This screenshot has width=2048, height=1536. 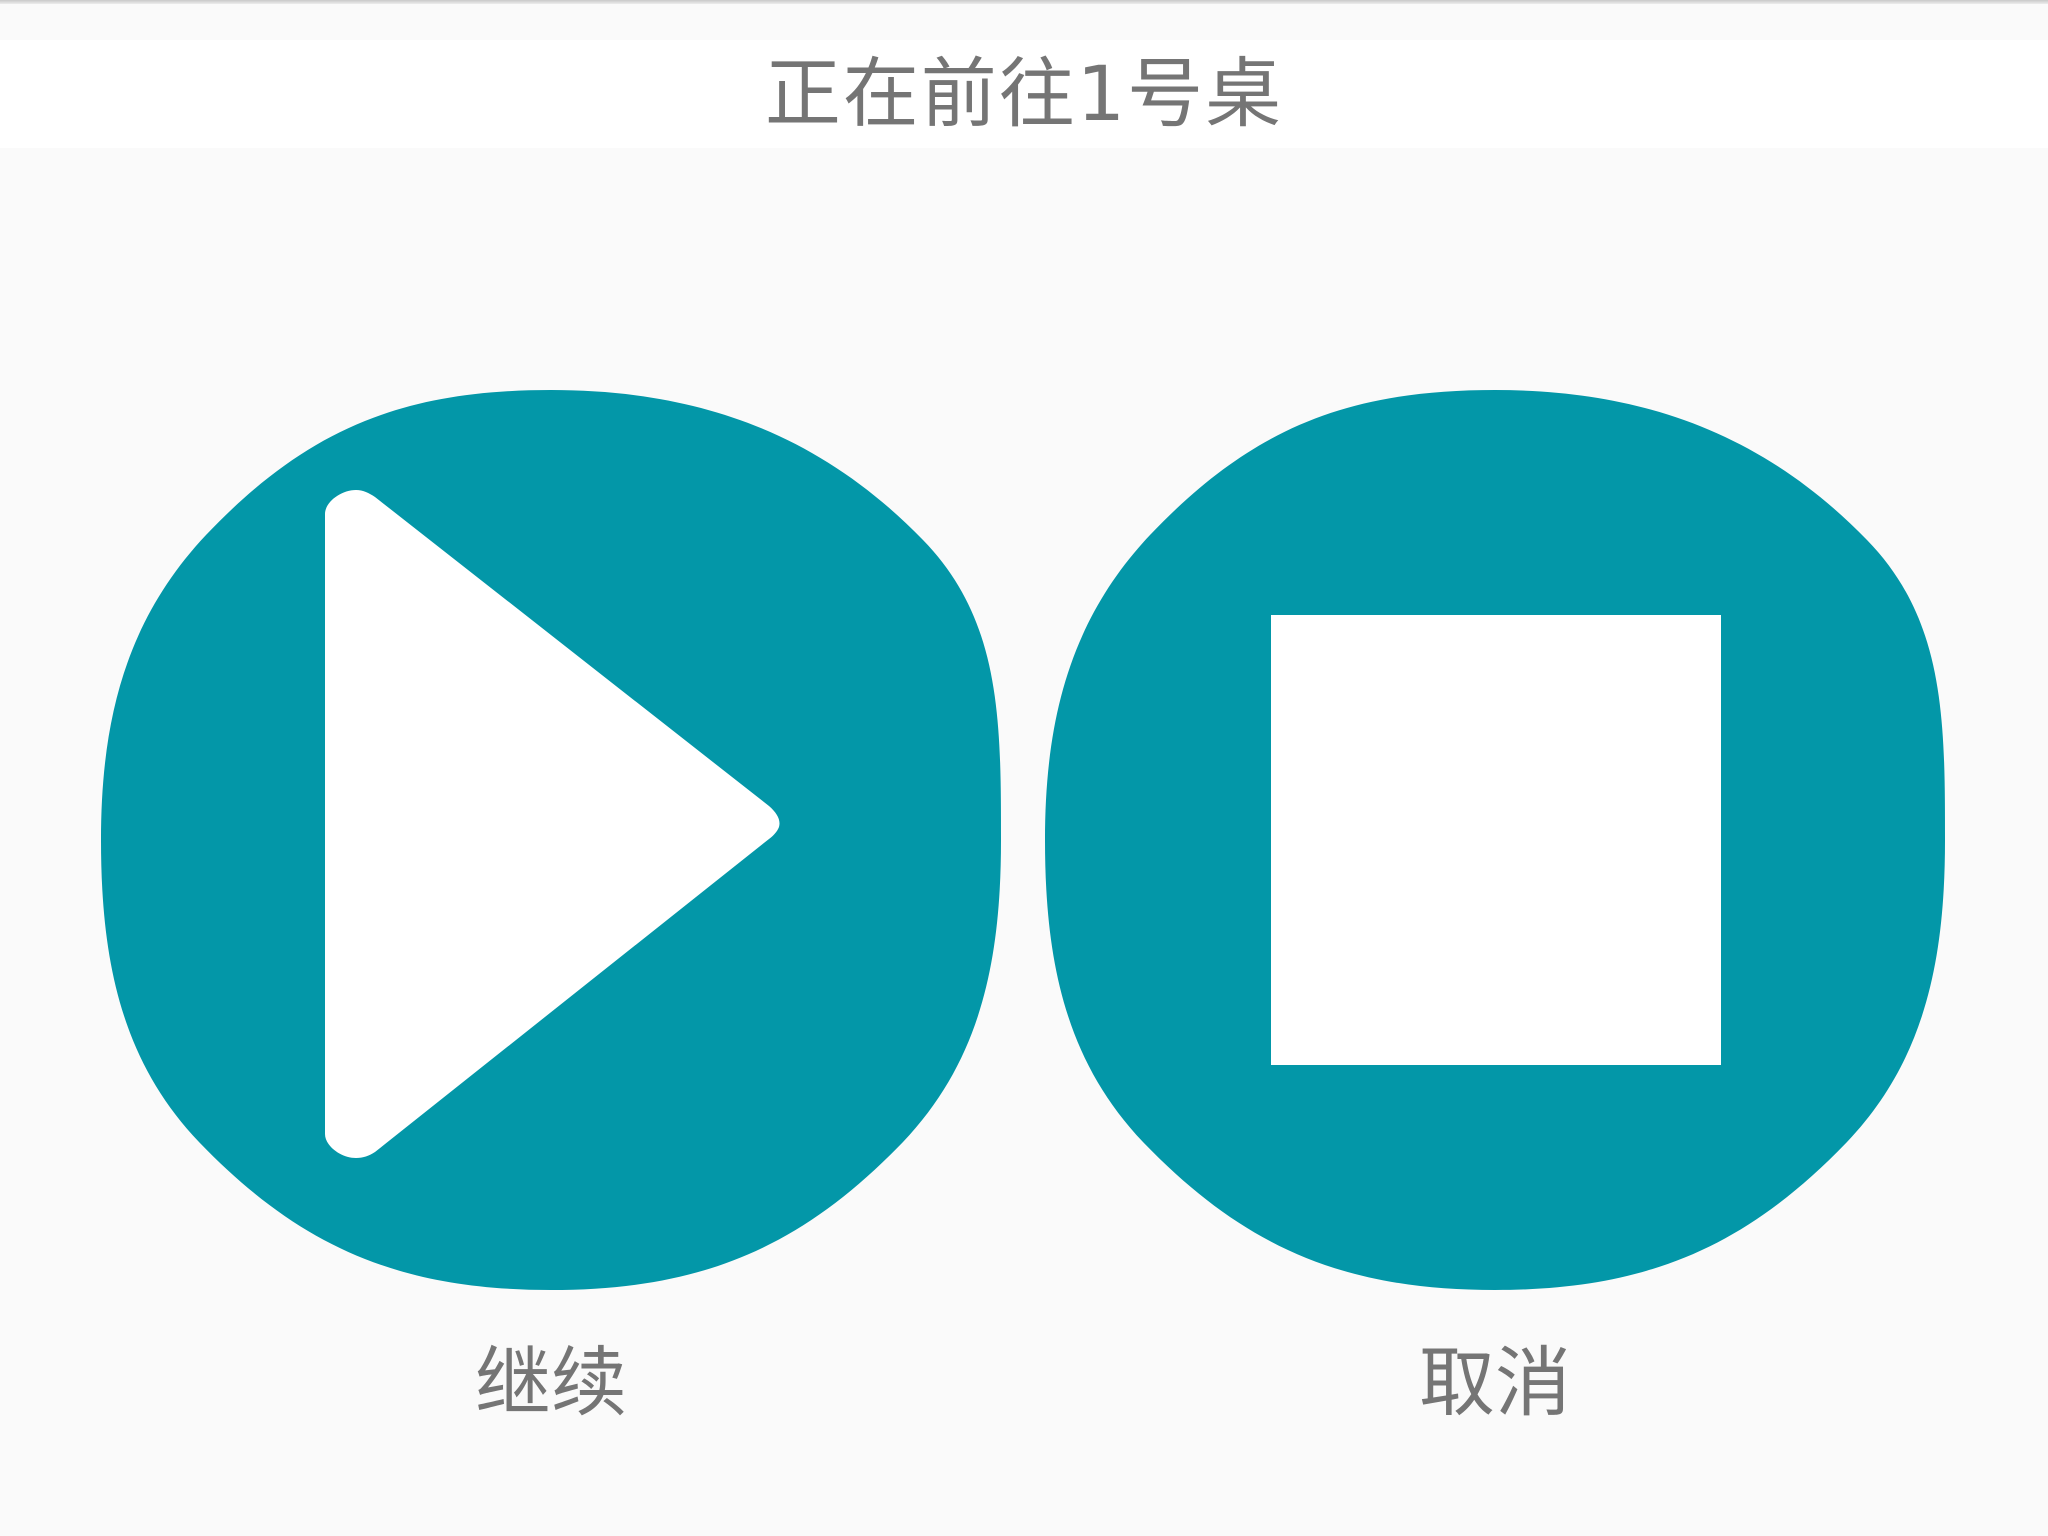 I want to click on continue-label: 继续, so click(x=551, y=1382).